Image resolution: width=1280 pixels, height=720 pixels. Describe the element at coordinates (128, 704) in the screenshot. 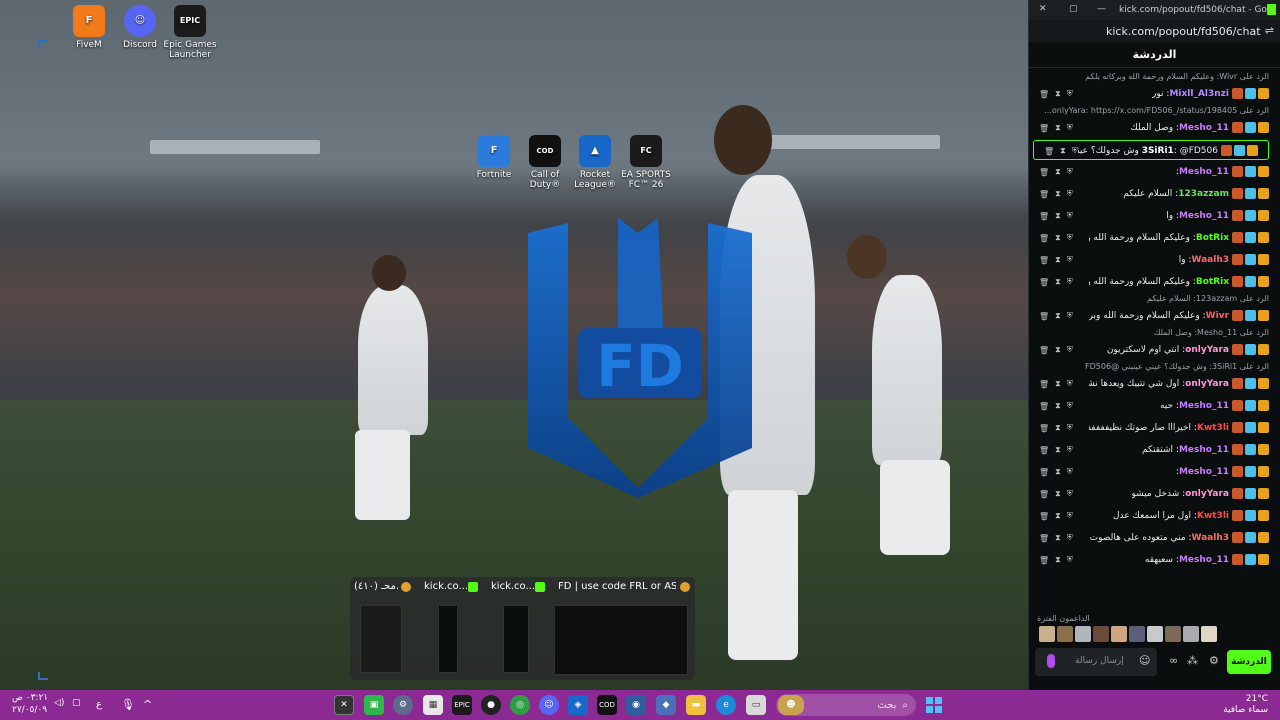

I see `microphone-icon: 🎙` at that location.